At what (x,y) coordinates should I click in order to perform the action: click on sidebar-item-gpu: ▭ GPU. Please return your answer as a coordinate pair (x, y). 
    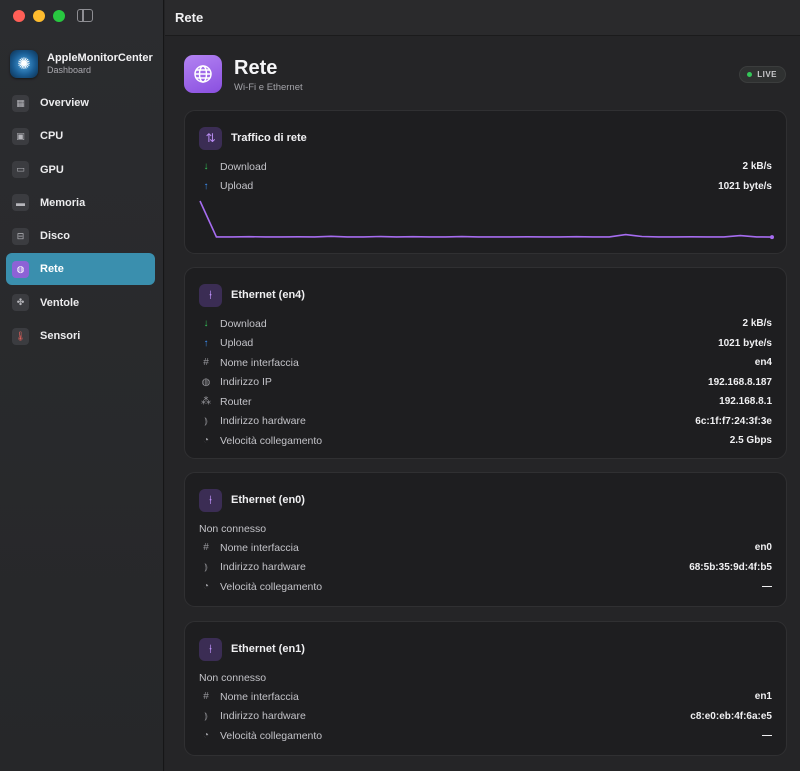
    Looking at the image, I should click on (80, 170).